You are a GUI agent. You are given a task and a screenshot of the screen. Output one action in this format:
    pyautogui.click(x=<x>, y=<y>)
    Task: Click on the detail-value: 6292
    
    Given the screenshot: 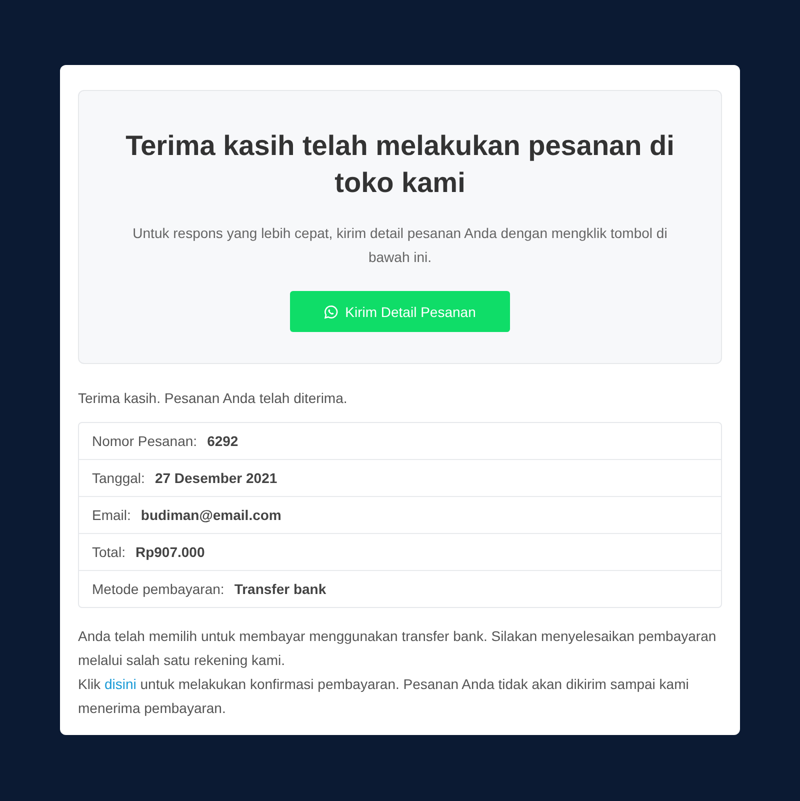 What is the action you would take?
    pyautogui.click(x=222, y=441)
    